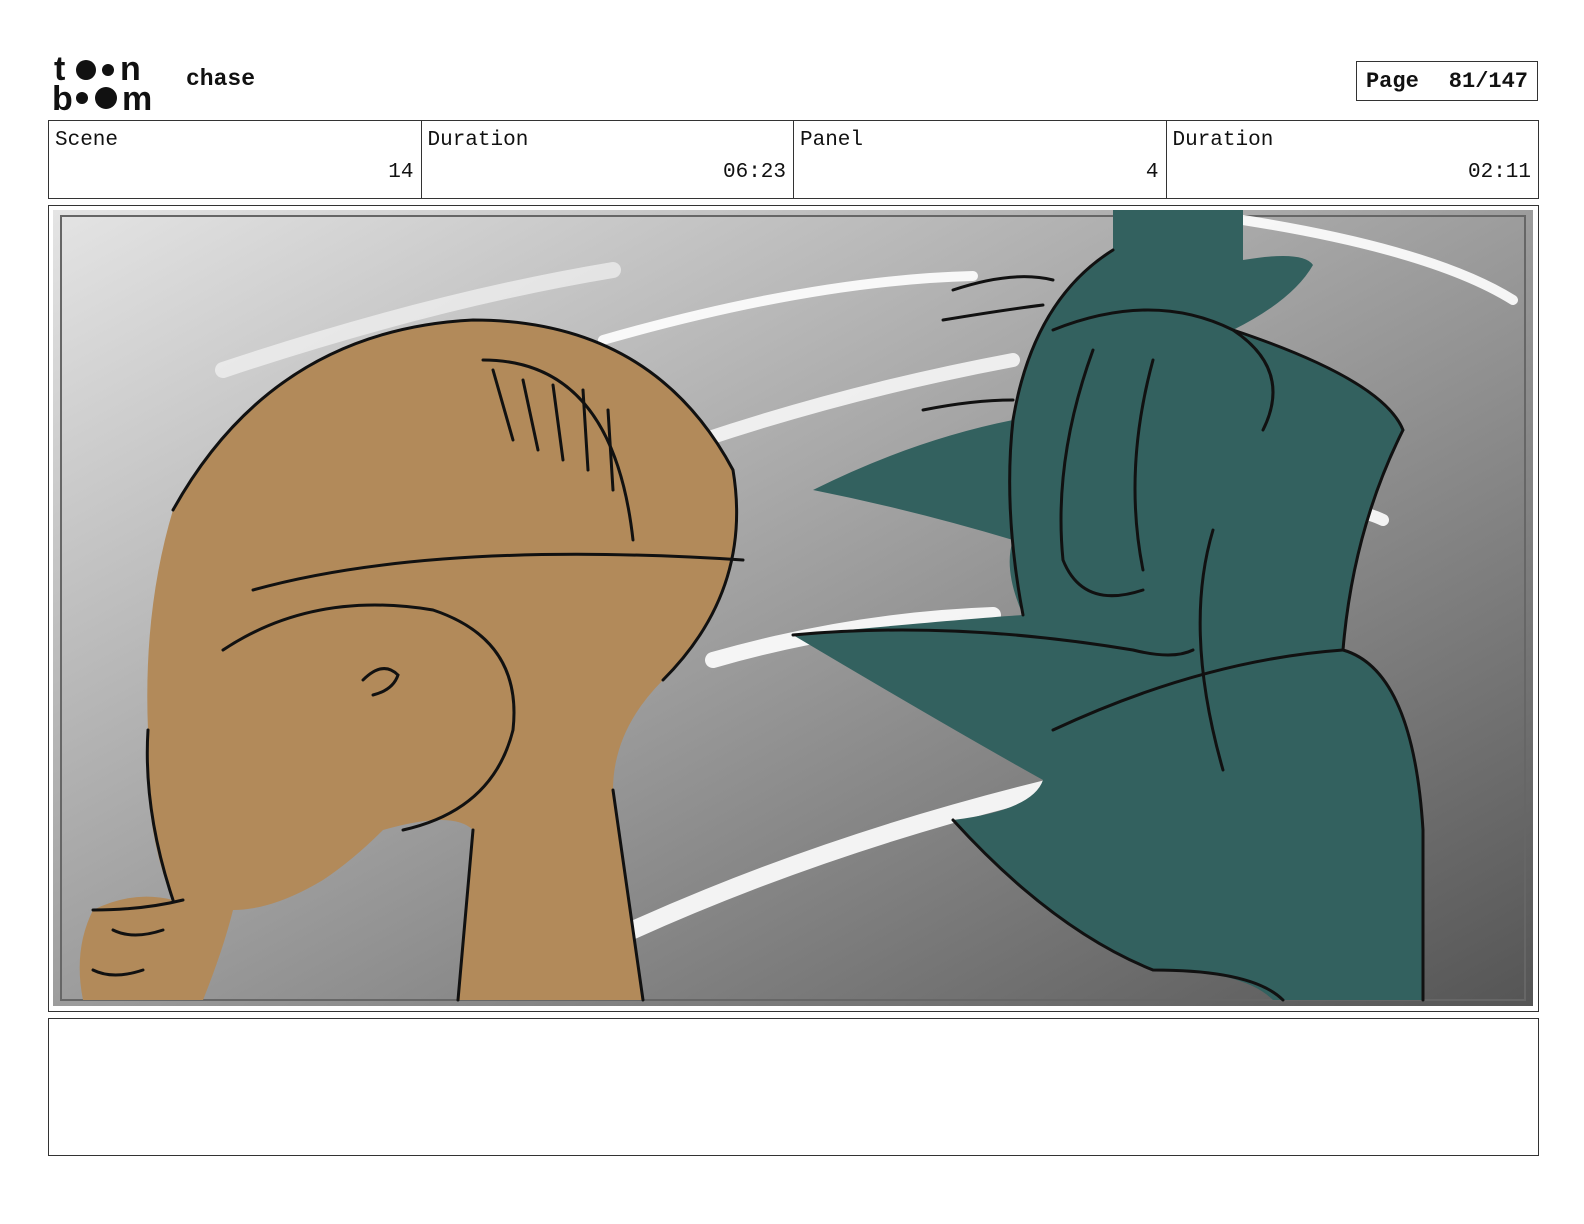 The width and height of the screenshot is (1584, 1224). Describe the element at coordinates (62, 96) in the screenshot. I see `svg-text: b` at that location.